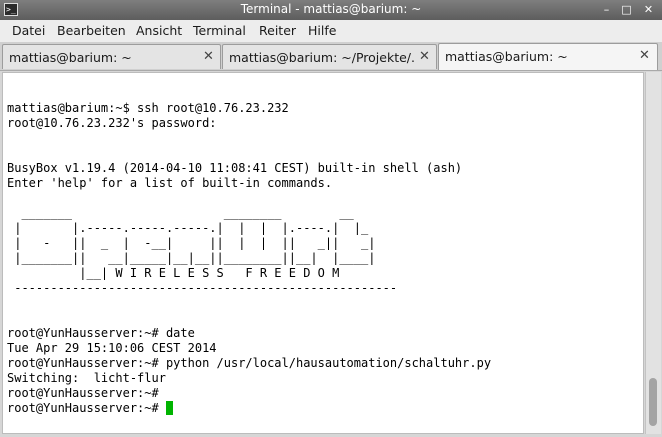 The height and width of the screenshot is (437, 662). Describe the element at coordinates (277, 30) in the screenshot. I see `menu-reiter: Reiter` at that location.